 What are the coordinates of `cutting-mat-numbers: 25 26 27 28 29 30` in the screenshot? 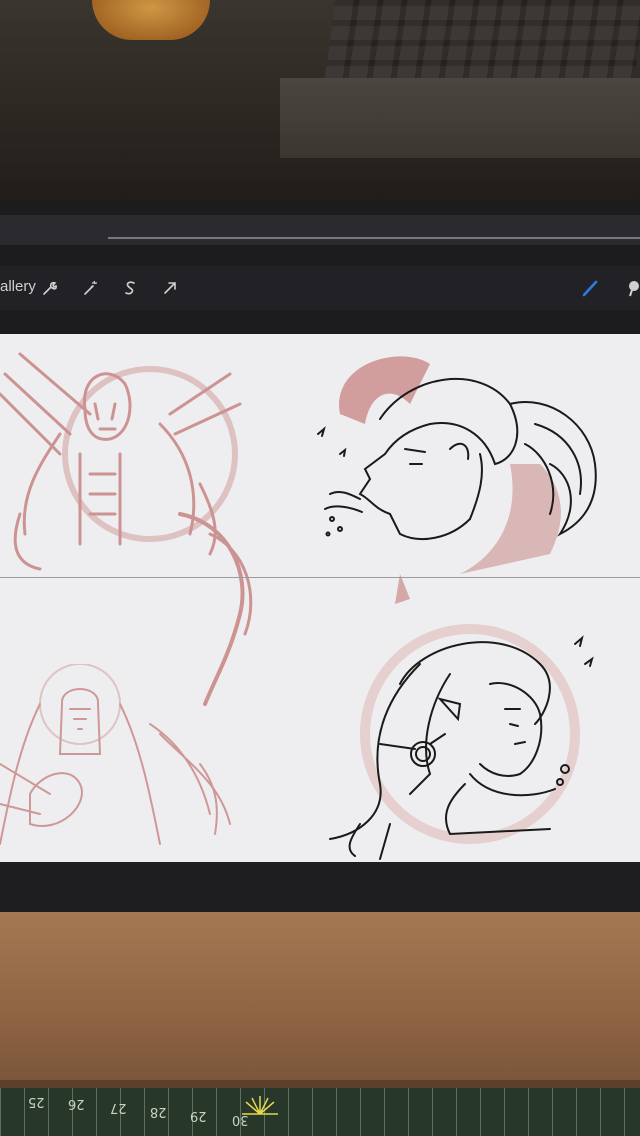 It's located at (320, 1112).